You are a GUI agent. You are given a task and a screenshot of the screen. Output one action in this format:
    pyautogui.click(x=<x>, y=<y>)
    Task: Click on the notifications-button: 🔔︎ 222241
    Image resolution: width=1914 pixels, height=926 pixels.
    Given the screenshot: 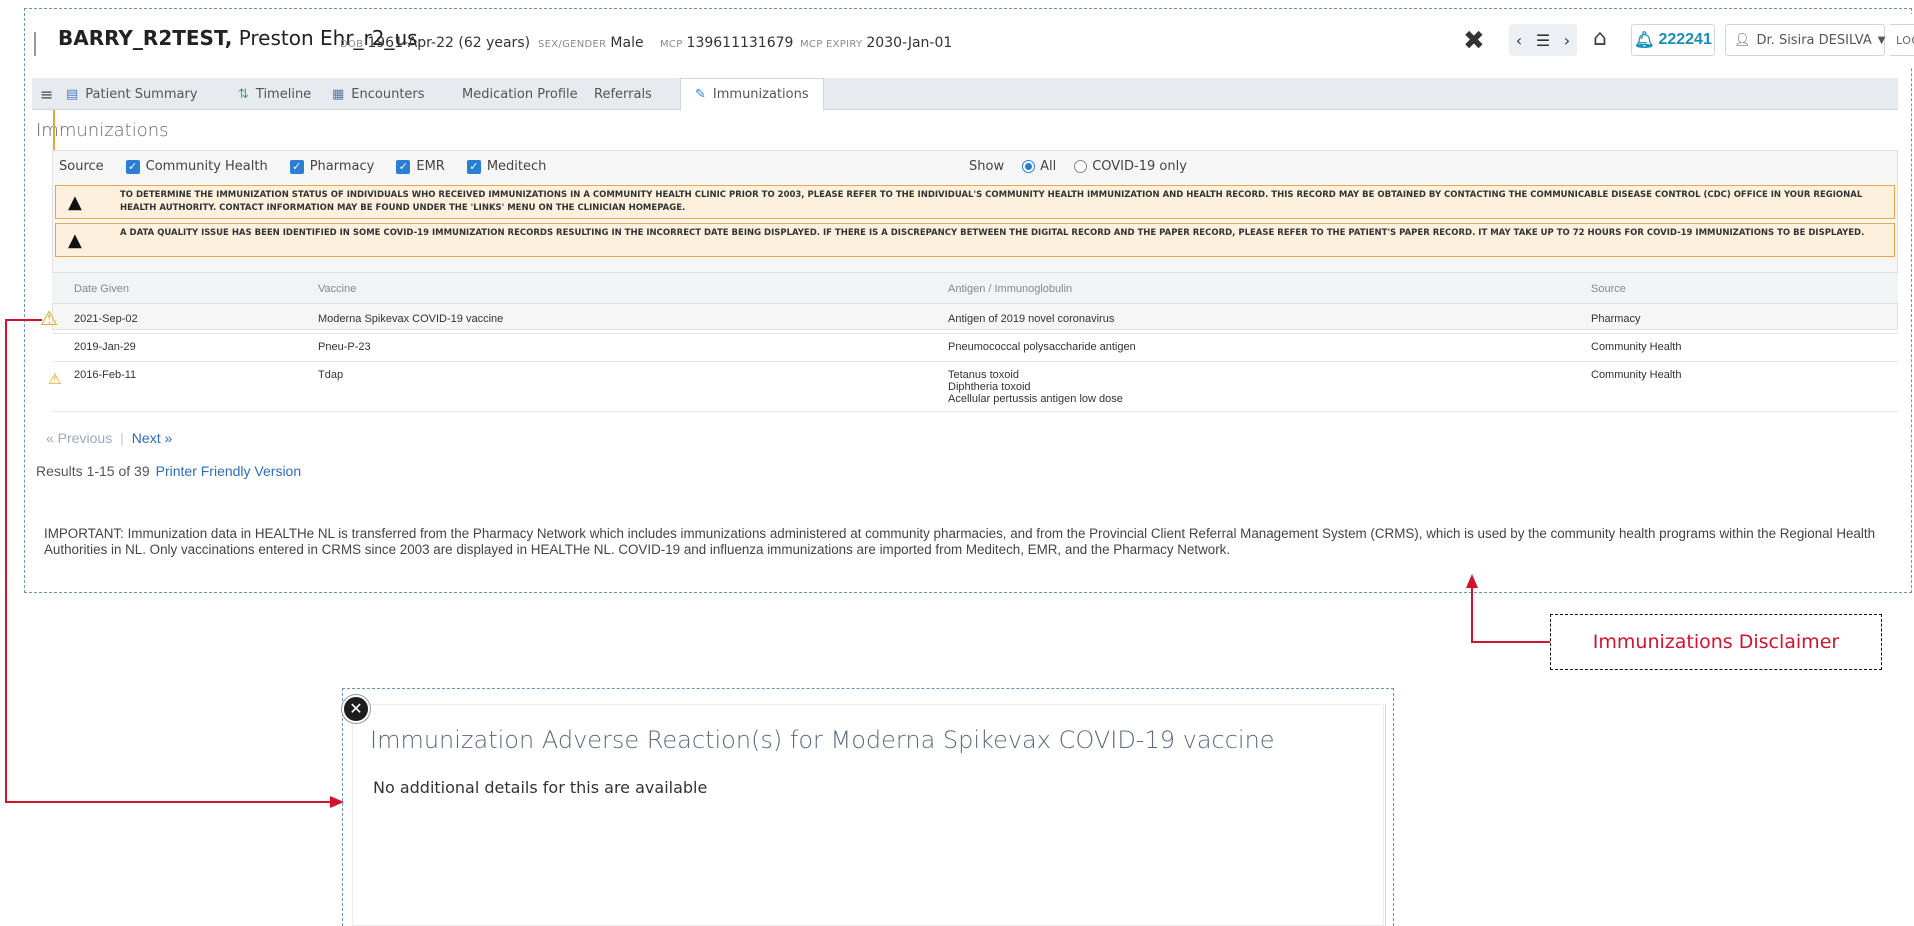 What is the action you would take?
    pyautogui.click(x=1673, y=40)
    